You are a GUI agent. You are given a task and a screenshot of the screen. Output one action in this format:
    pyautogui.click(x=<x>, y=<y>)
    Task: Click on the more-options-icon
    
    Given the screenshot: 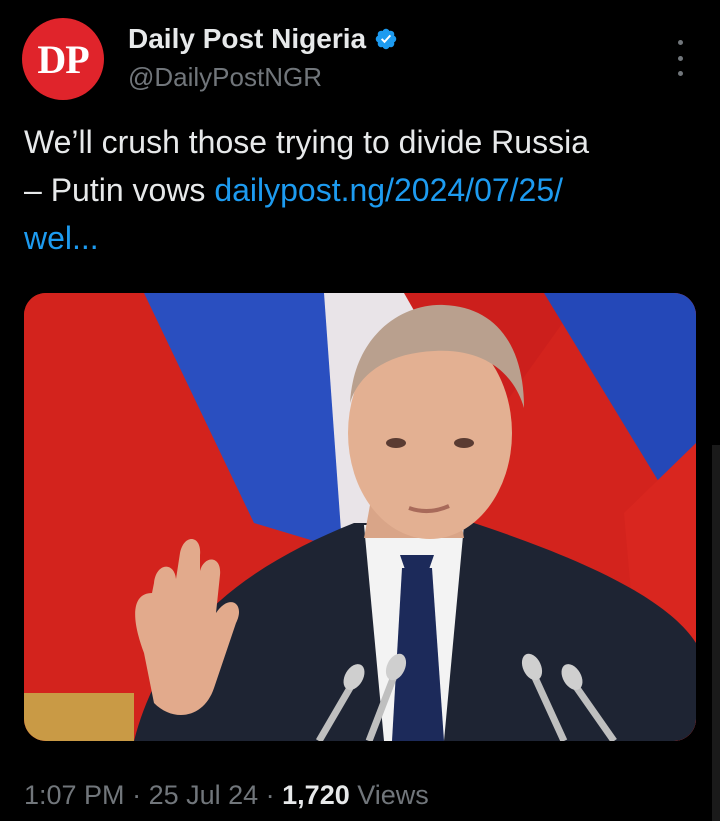 What is the action you would take?
    pyautogui.click(x=680, y=58)
    